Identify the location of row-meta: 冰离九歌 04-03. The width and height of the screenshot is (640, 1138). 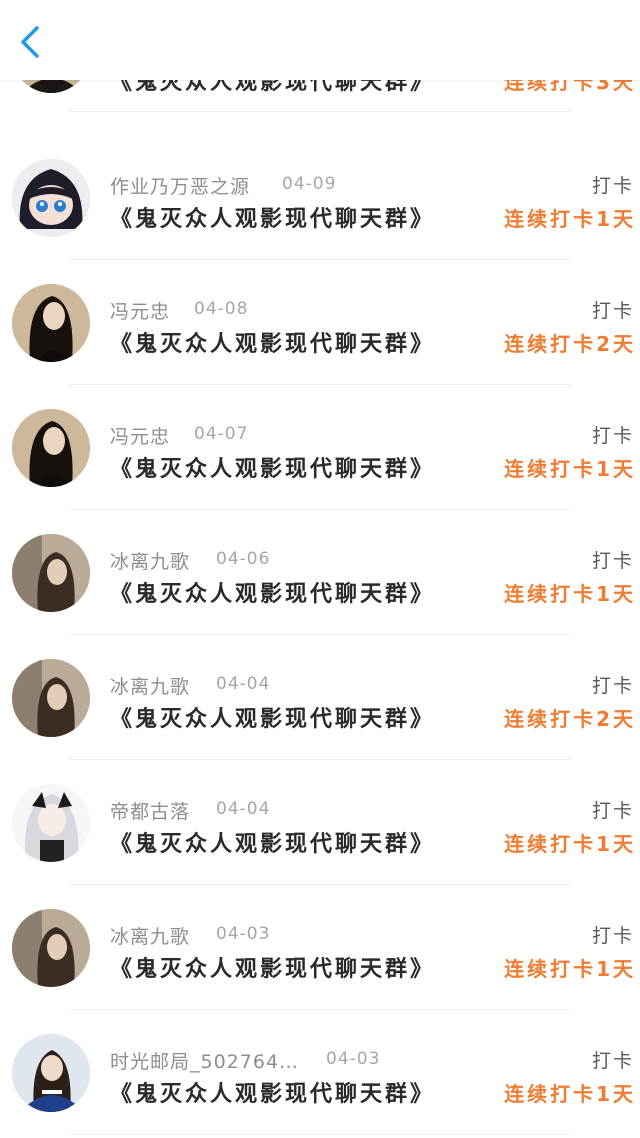
(189, 935).